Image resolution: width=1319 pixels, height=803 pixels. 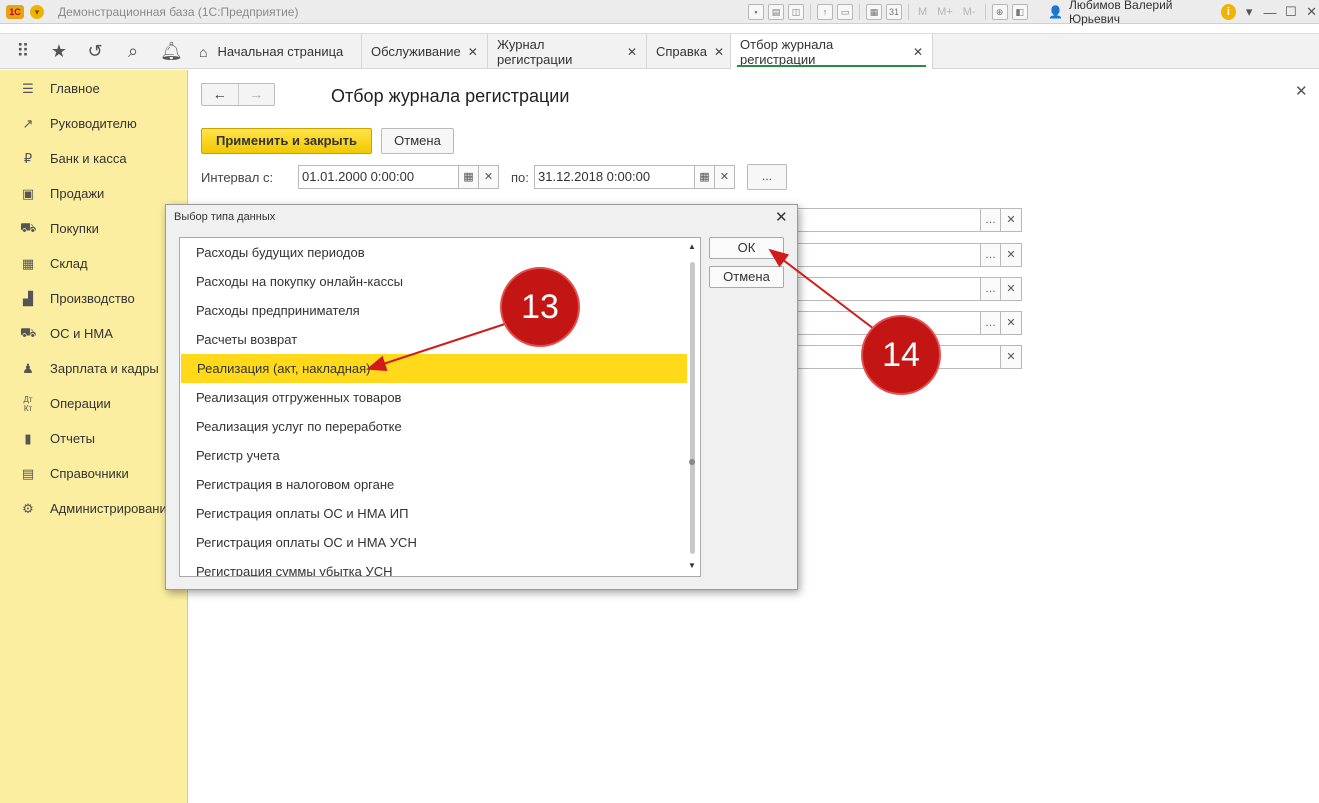 I want to click on sidebar-item-sales: ▣ Продажи, so click(x=94, y=193).